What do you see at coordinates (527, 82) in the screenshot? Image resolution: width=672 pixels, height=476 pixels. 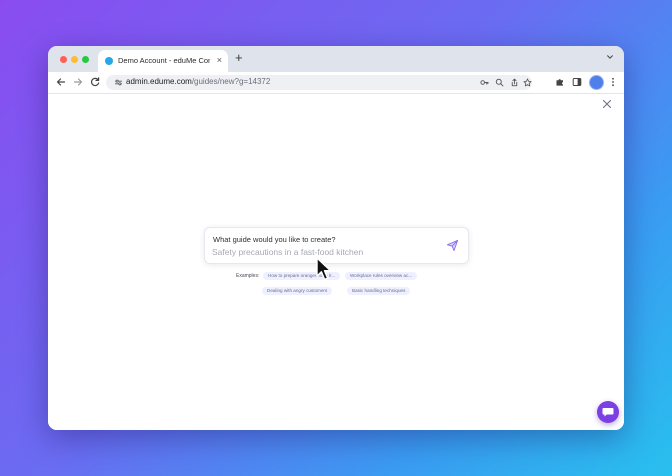 I see `bookmark-star-icon` at bounding box center [527, 82].